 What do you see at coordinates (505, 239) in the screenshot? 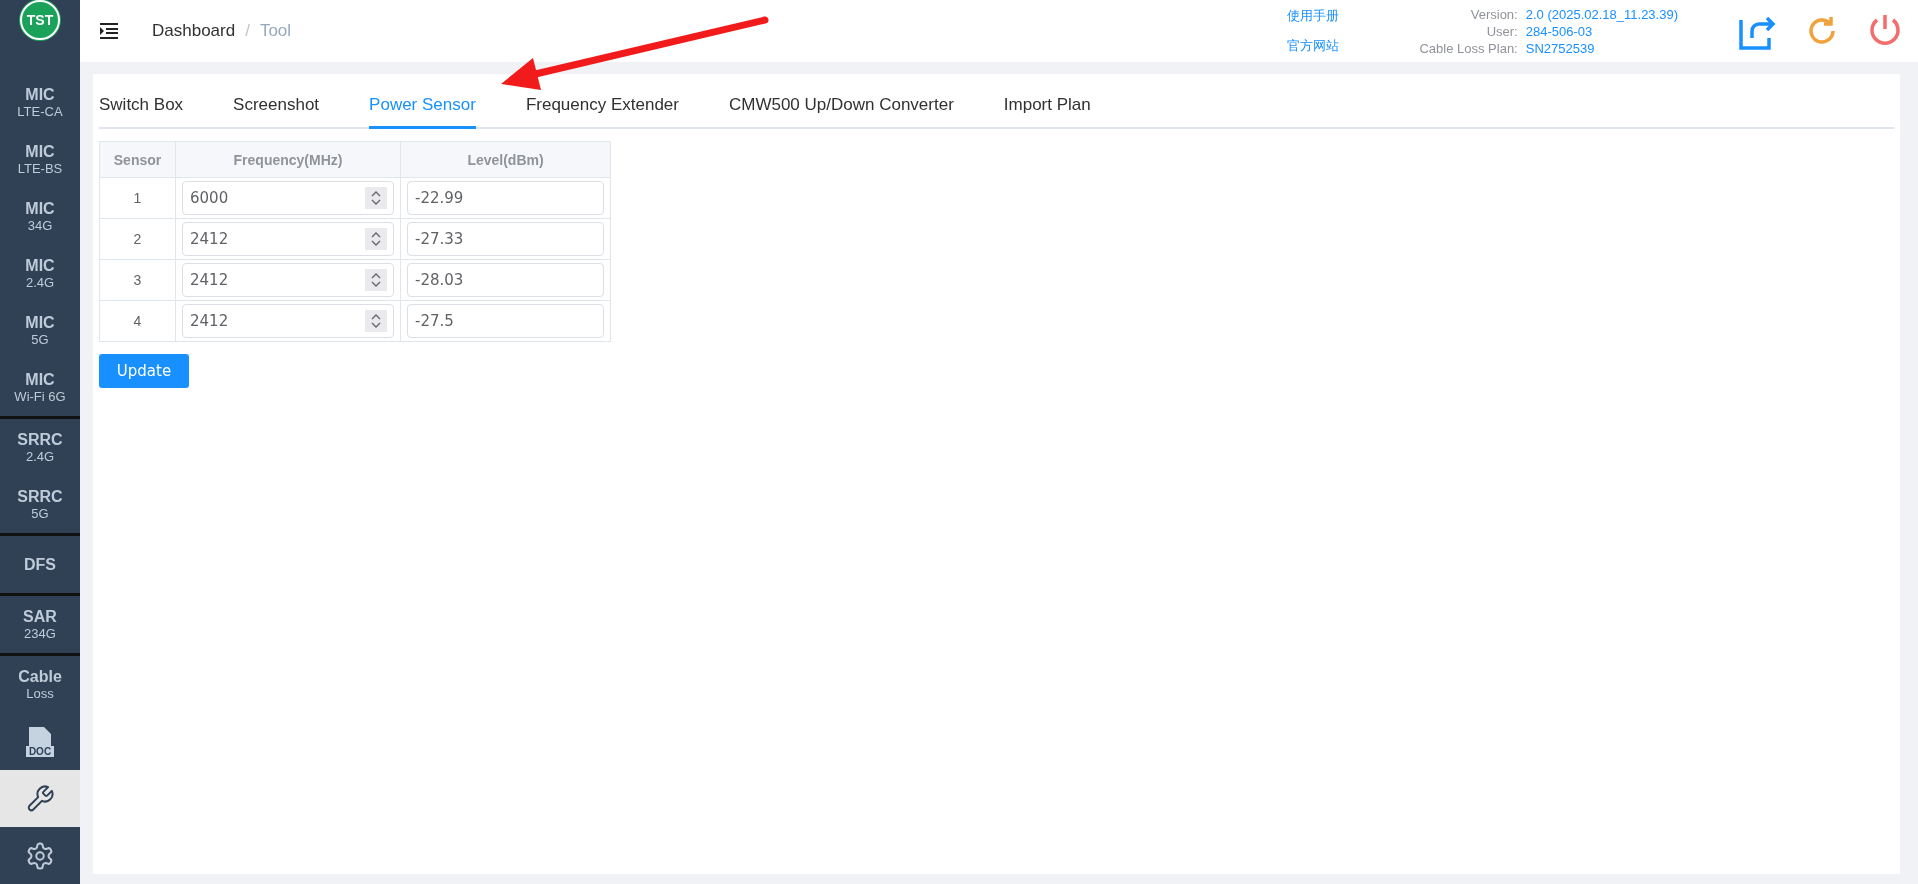
I see `input-field: -27.33` at bounding box center [505, 239].